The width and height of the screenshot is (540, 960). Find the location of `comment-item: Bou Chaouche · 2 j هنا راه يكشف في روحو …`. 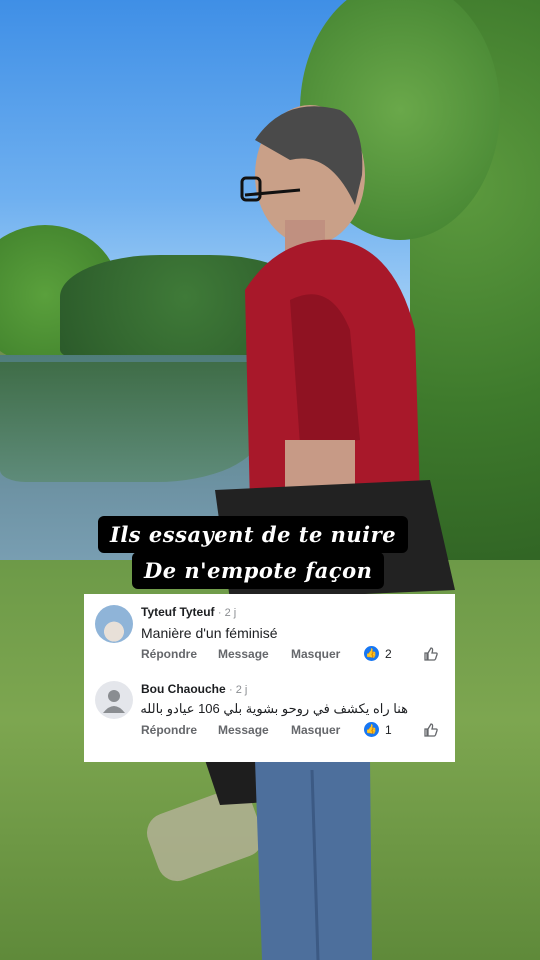

comment-item: Bou Chaouche · 2 j هنا راه يكشف في روحو … is located at coordinates (269, 718).